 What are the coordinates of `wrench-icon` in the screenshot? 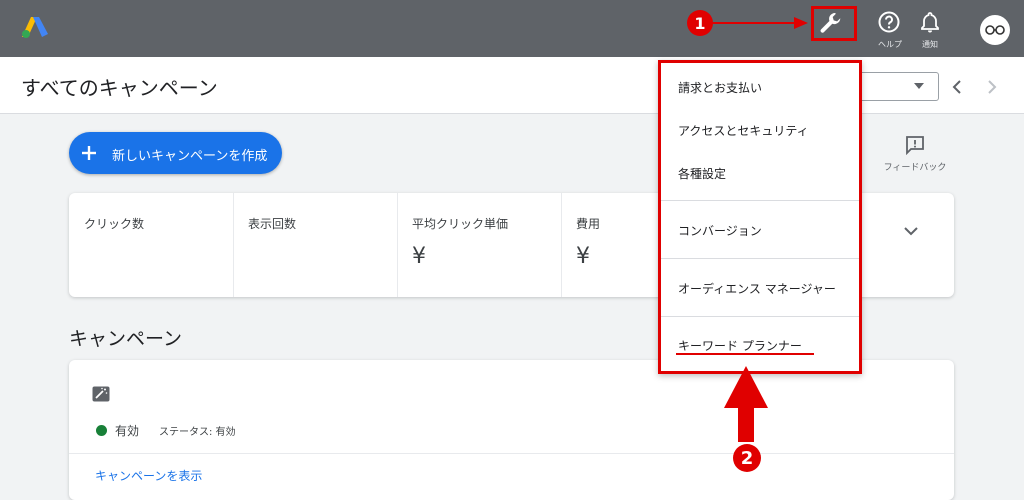 It's located at (831, 23).